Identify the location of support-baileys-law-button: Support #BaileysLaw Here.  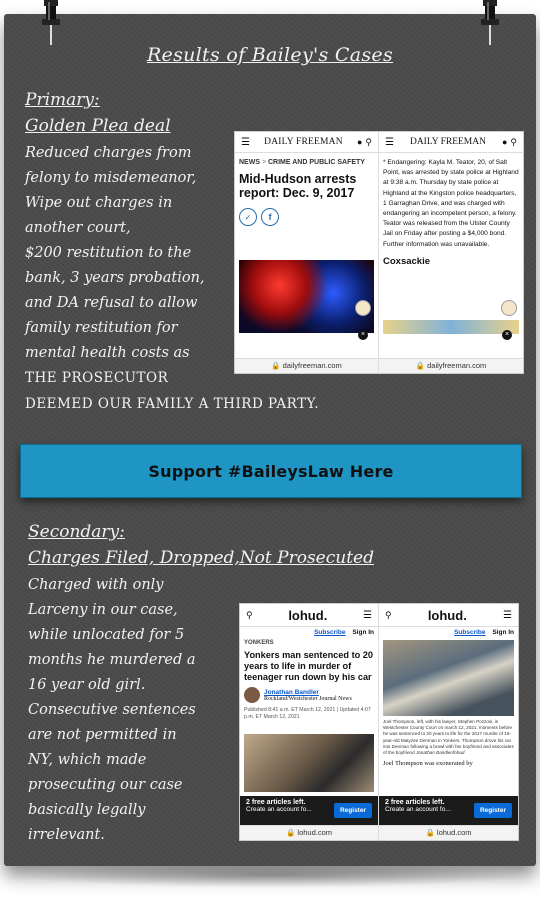
(271, 471).